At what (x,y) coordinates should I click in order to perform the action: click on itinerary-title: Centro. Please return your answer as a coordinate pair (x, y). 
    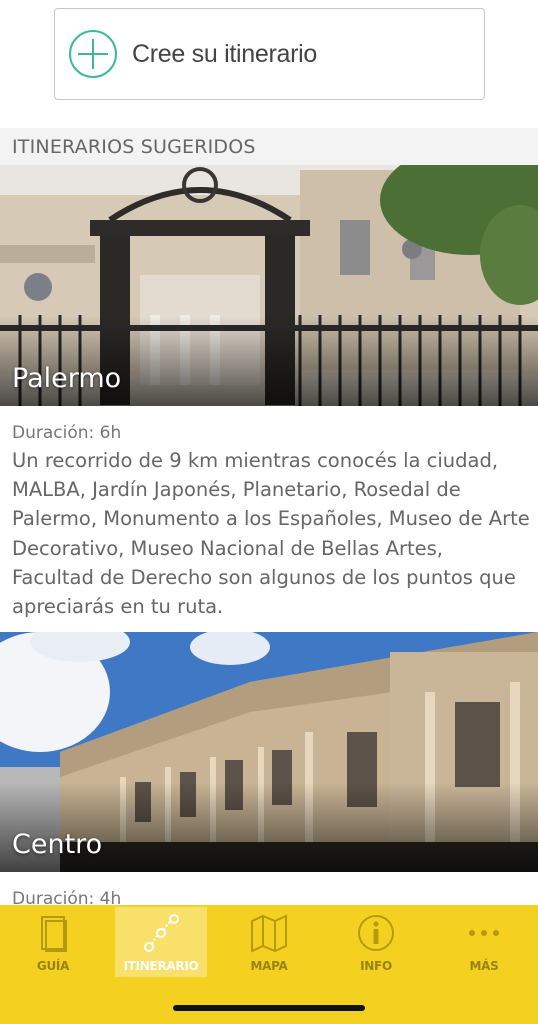
    Looking at the image, I should click on (57, 844).